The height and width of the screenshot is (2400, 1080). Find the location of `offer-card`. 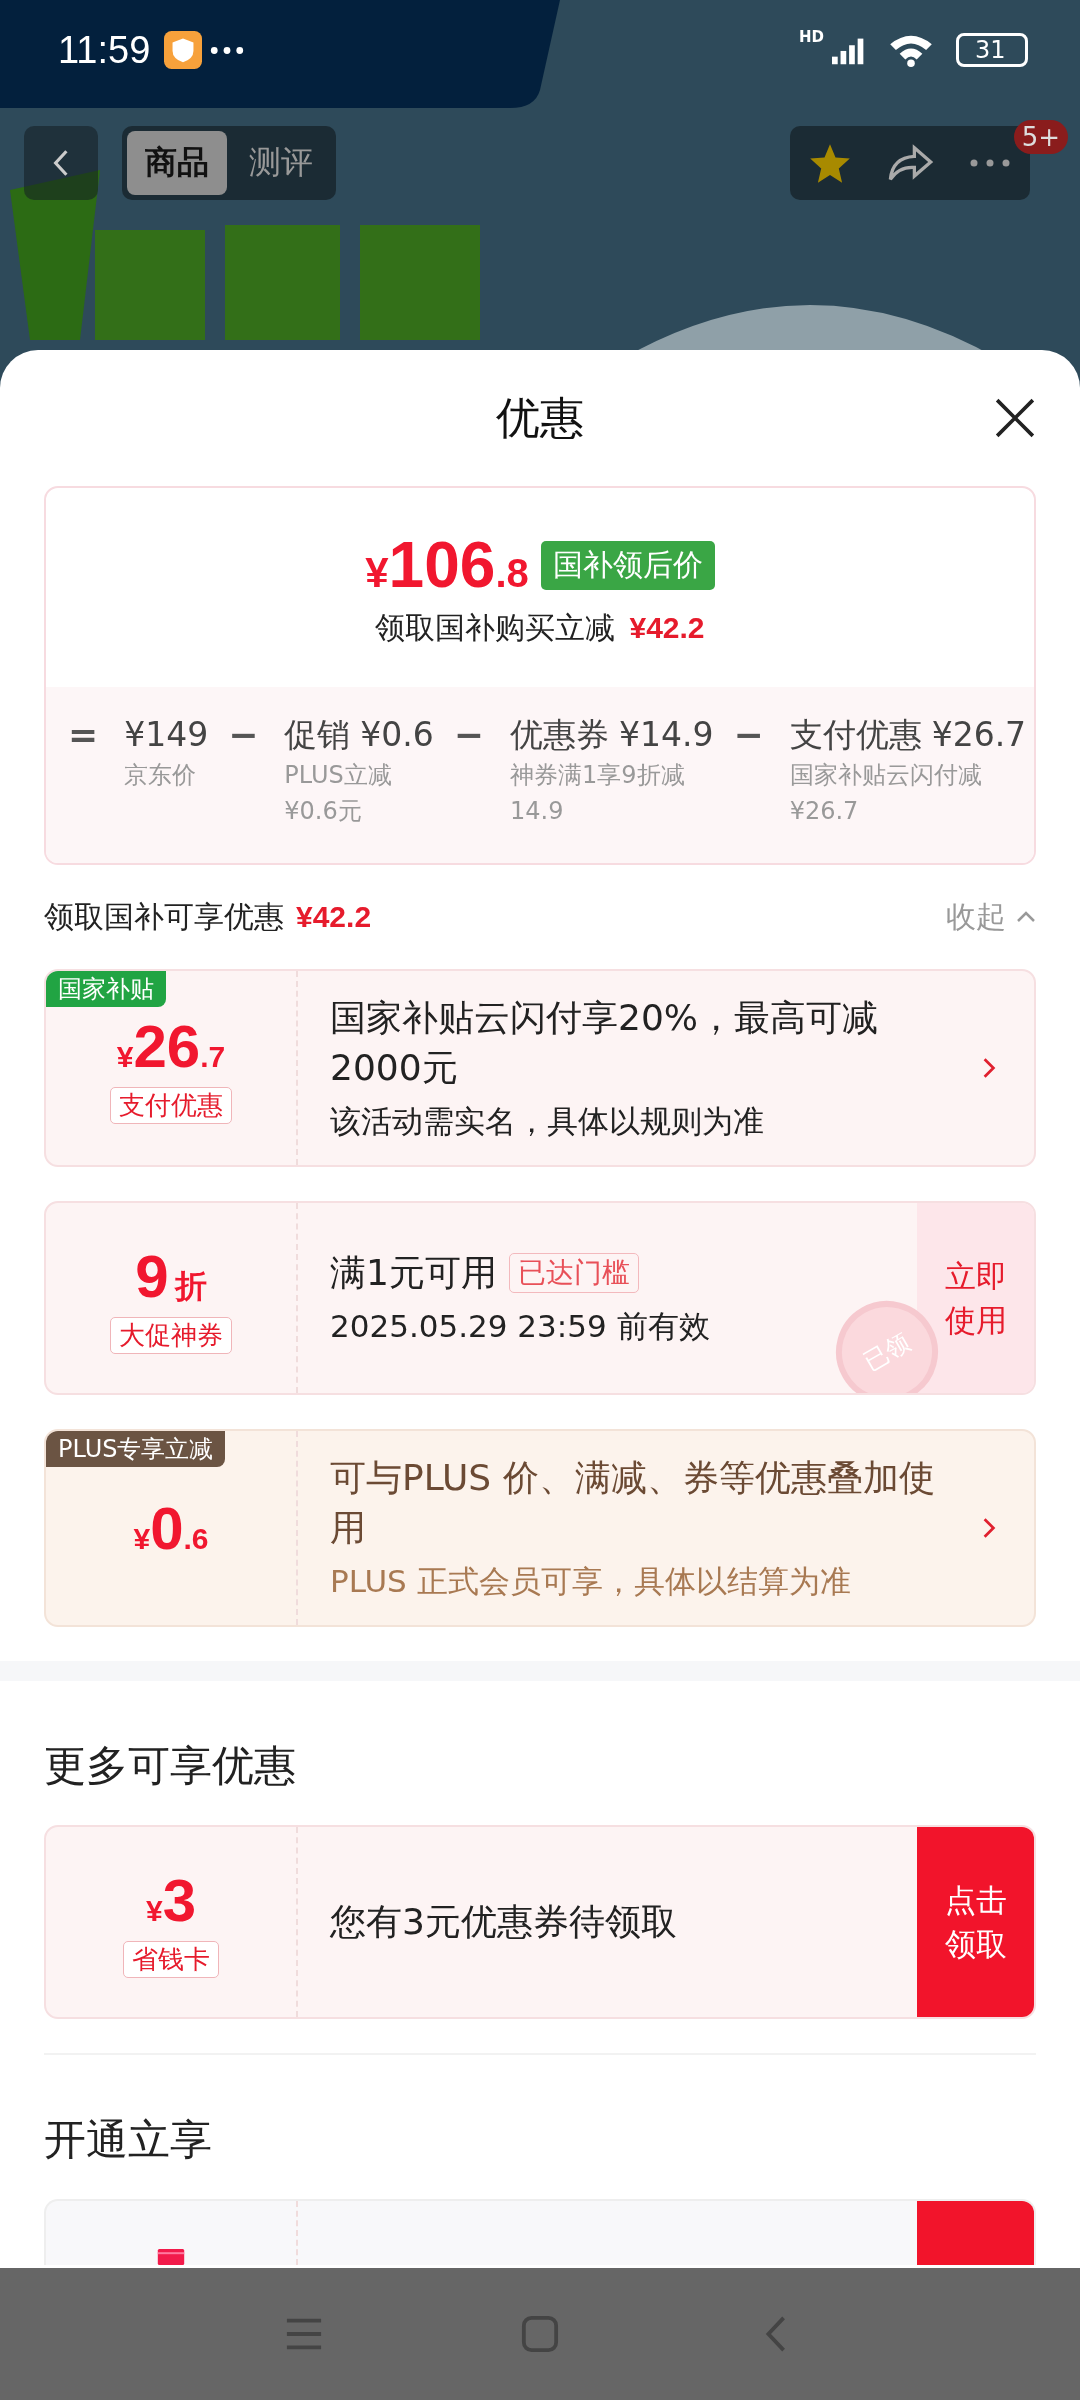

offer-card is located at coordinates (540, 2232).